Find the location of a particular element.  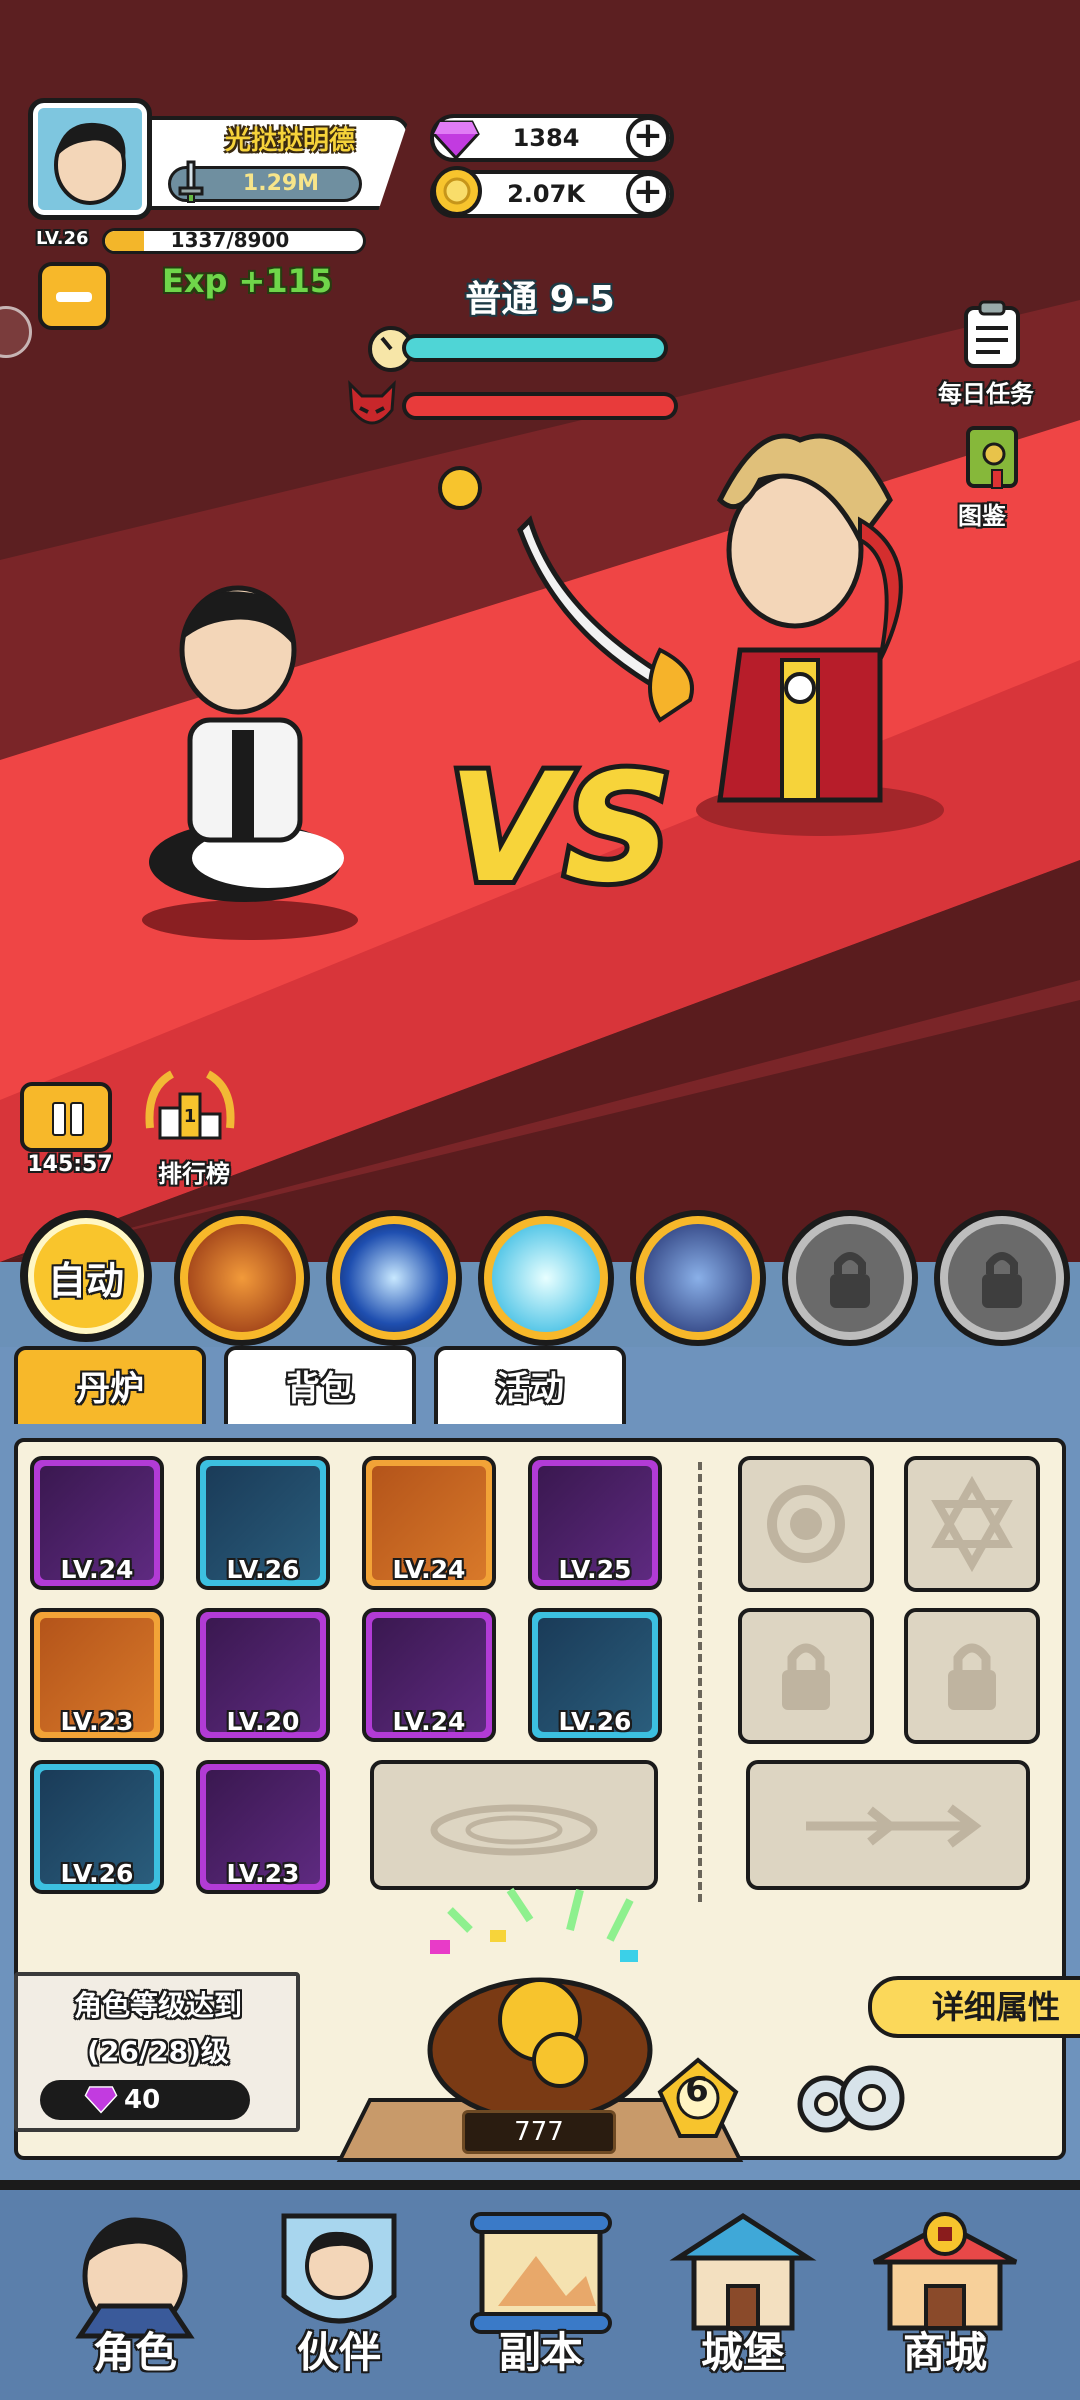

vs-text: VS is located at coordinates (560, 829).